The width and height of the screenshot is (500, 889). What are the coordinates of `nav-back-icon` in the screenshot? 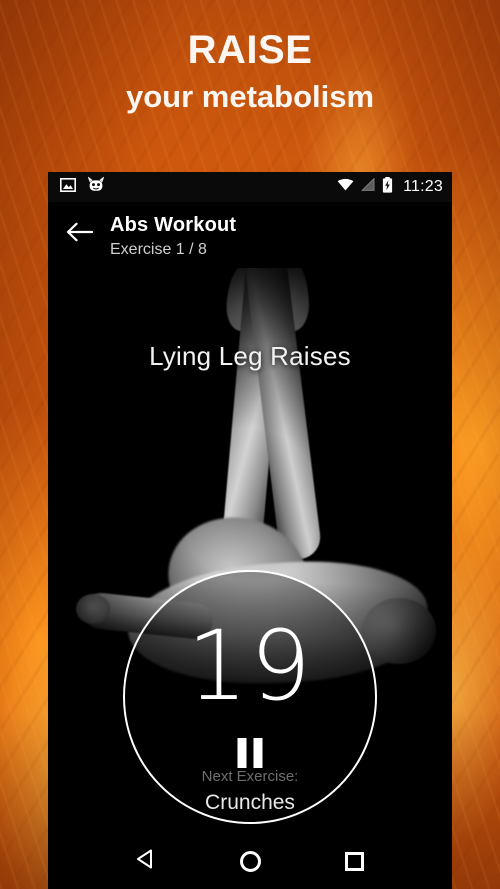 It's located at (146, 861).